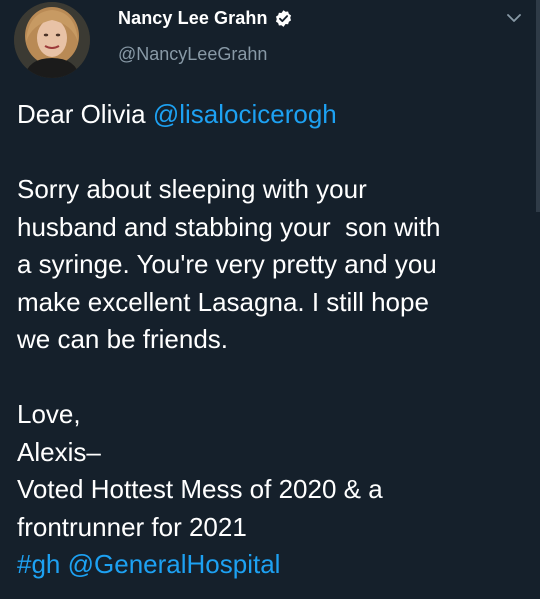 The image size is (540, 599). I want to click on chevron-down-icon, so click(514, 18).